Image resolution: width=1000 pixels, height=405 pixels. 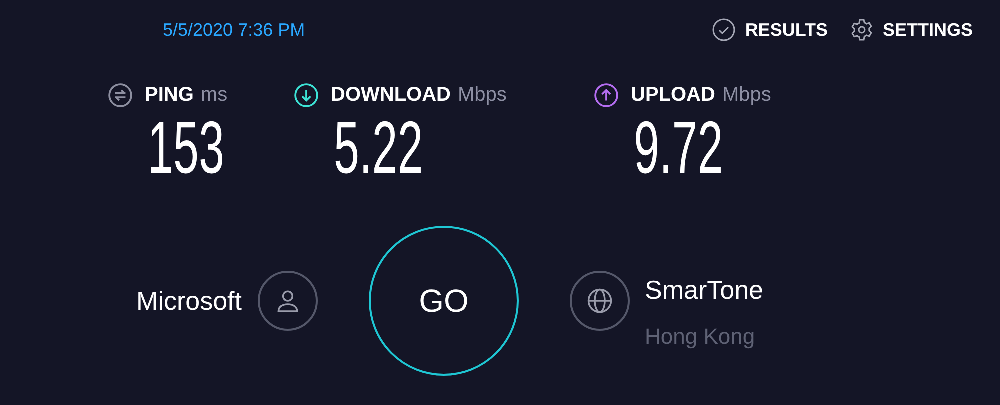 I want to click on check-circle-icon, so click(x=724, y=30).